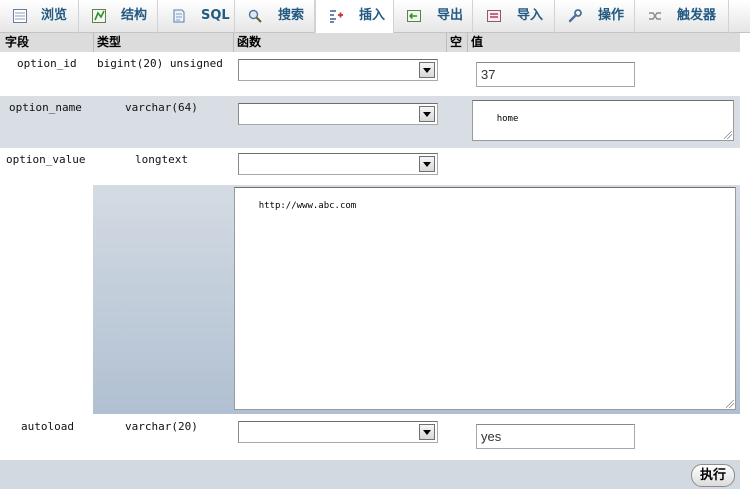 The image size is (750, 489). I want to click on table-header: 字段 类型 函数 空 值, so click(370, 42).